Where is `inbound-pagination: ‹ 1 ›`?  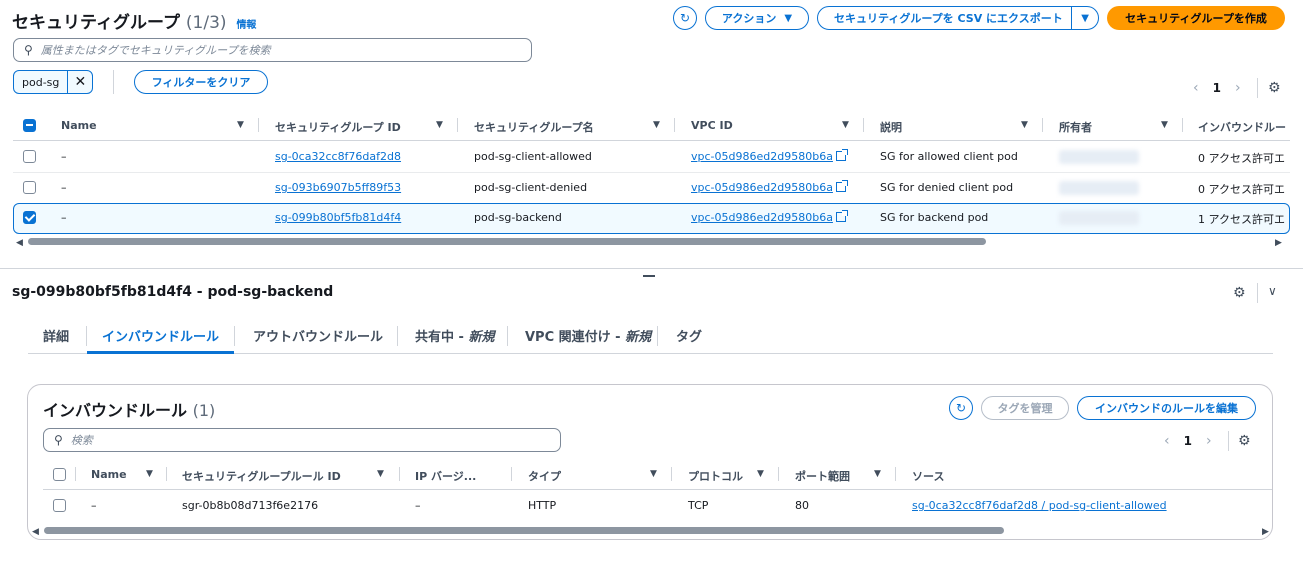
inbound-pagination: ‹ 1 › is located at coordinates (1188, 441).